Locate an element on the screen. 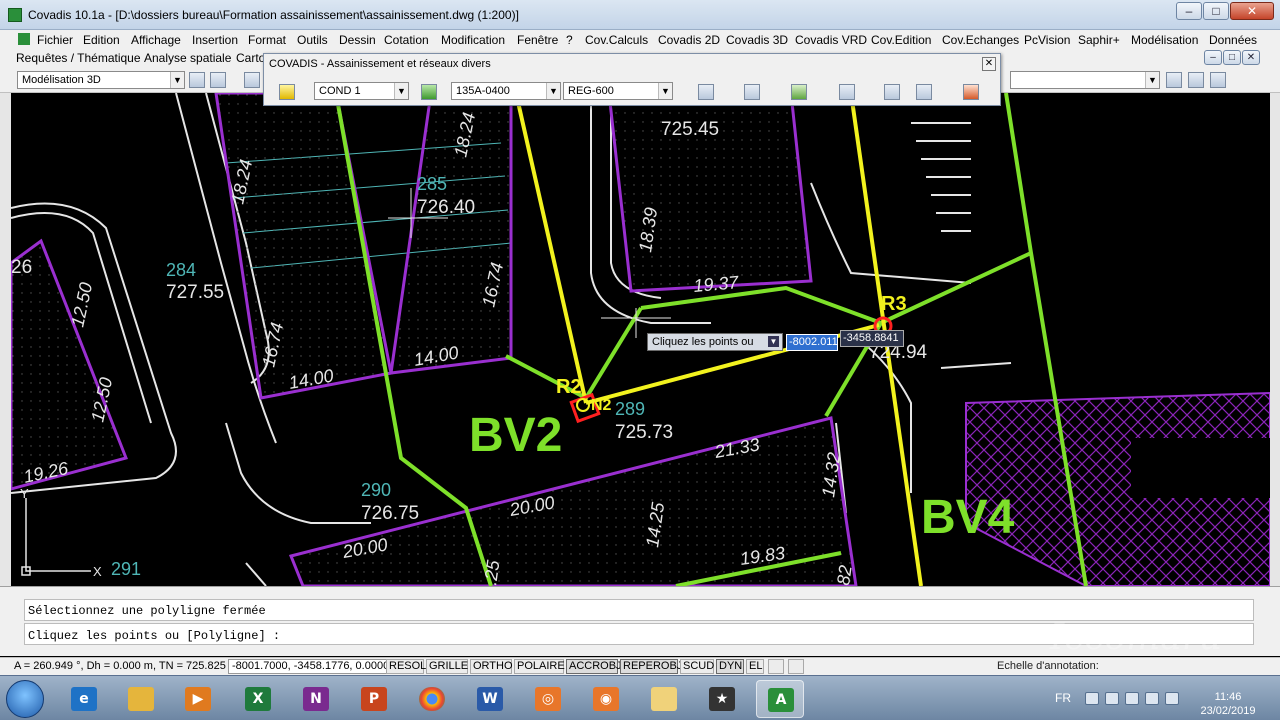  layer-match-icon is located at coordinates (1196, 80).